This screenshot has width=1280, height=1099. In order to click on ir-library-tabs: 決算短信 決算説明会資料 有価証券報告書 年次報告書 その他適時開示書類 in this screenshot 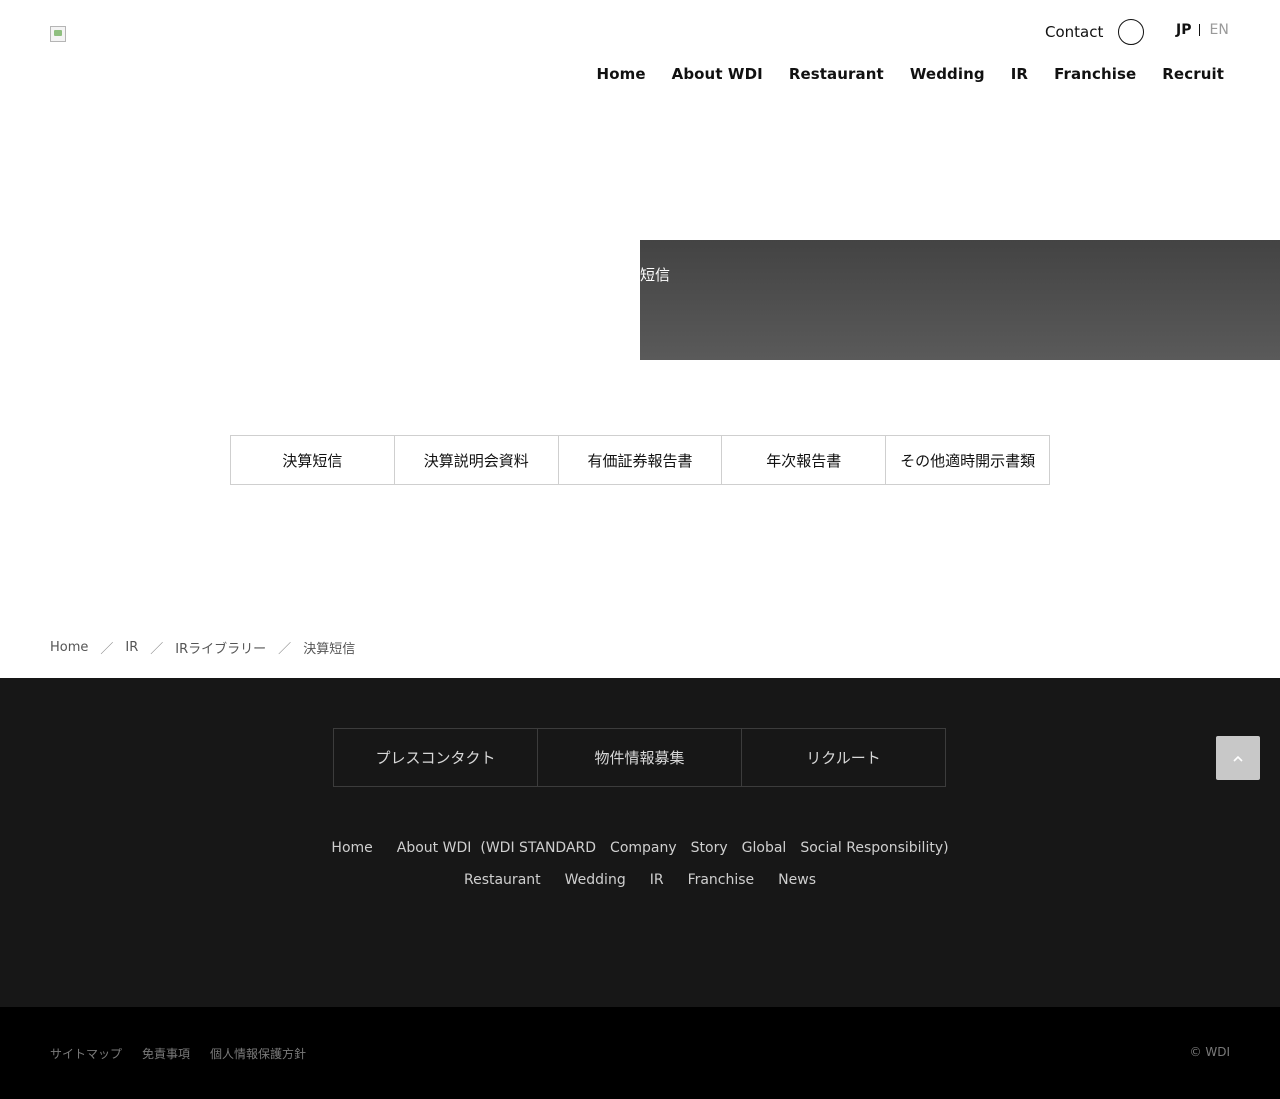, I will do `click(640, 460)`.